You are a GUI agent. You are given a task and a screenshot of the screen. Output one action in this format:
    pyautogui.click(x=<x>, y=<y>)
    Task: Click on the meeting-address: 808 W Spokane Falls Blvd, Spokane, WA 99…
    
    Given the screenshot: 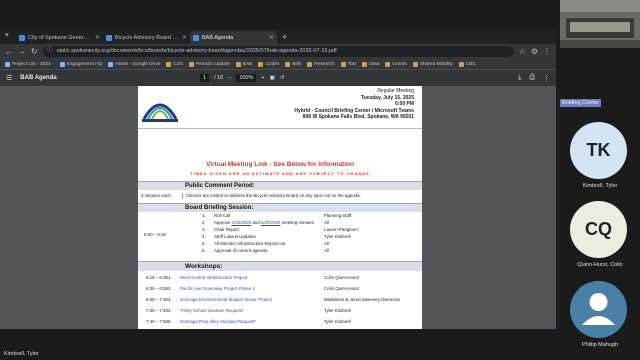 What is the action you would take?
    pyautogui.click(x=358, y=117)
    